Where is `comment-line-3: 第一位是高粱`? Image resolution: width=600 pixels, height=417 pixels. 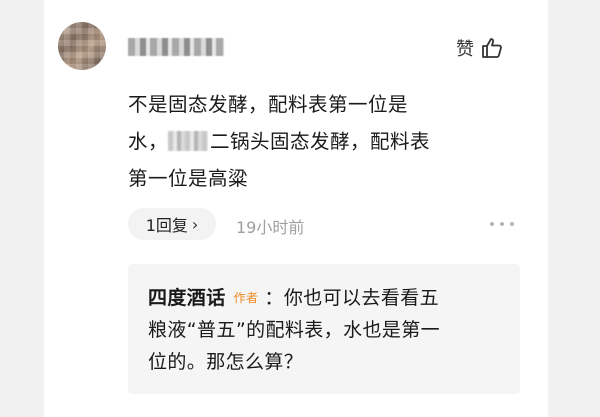 comment-line-3: 第一位是高粱 is located at coordinates (188, 178).